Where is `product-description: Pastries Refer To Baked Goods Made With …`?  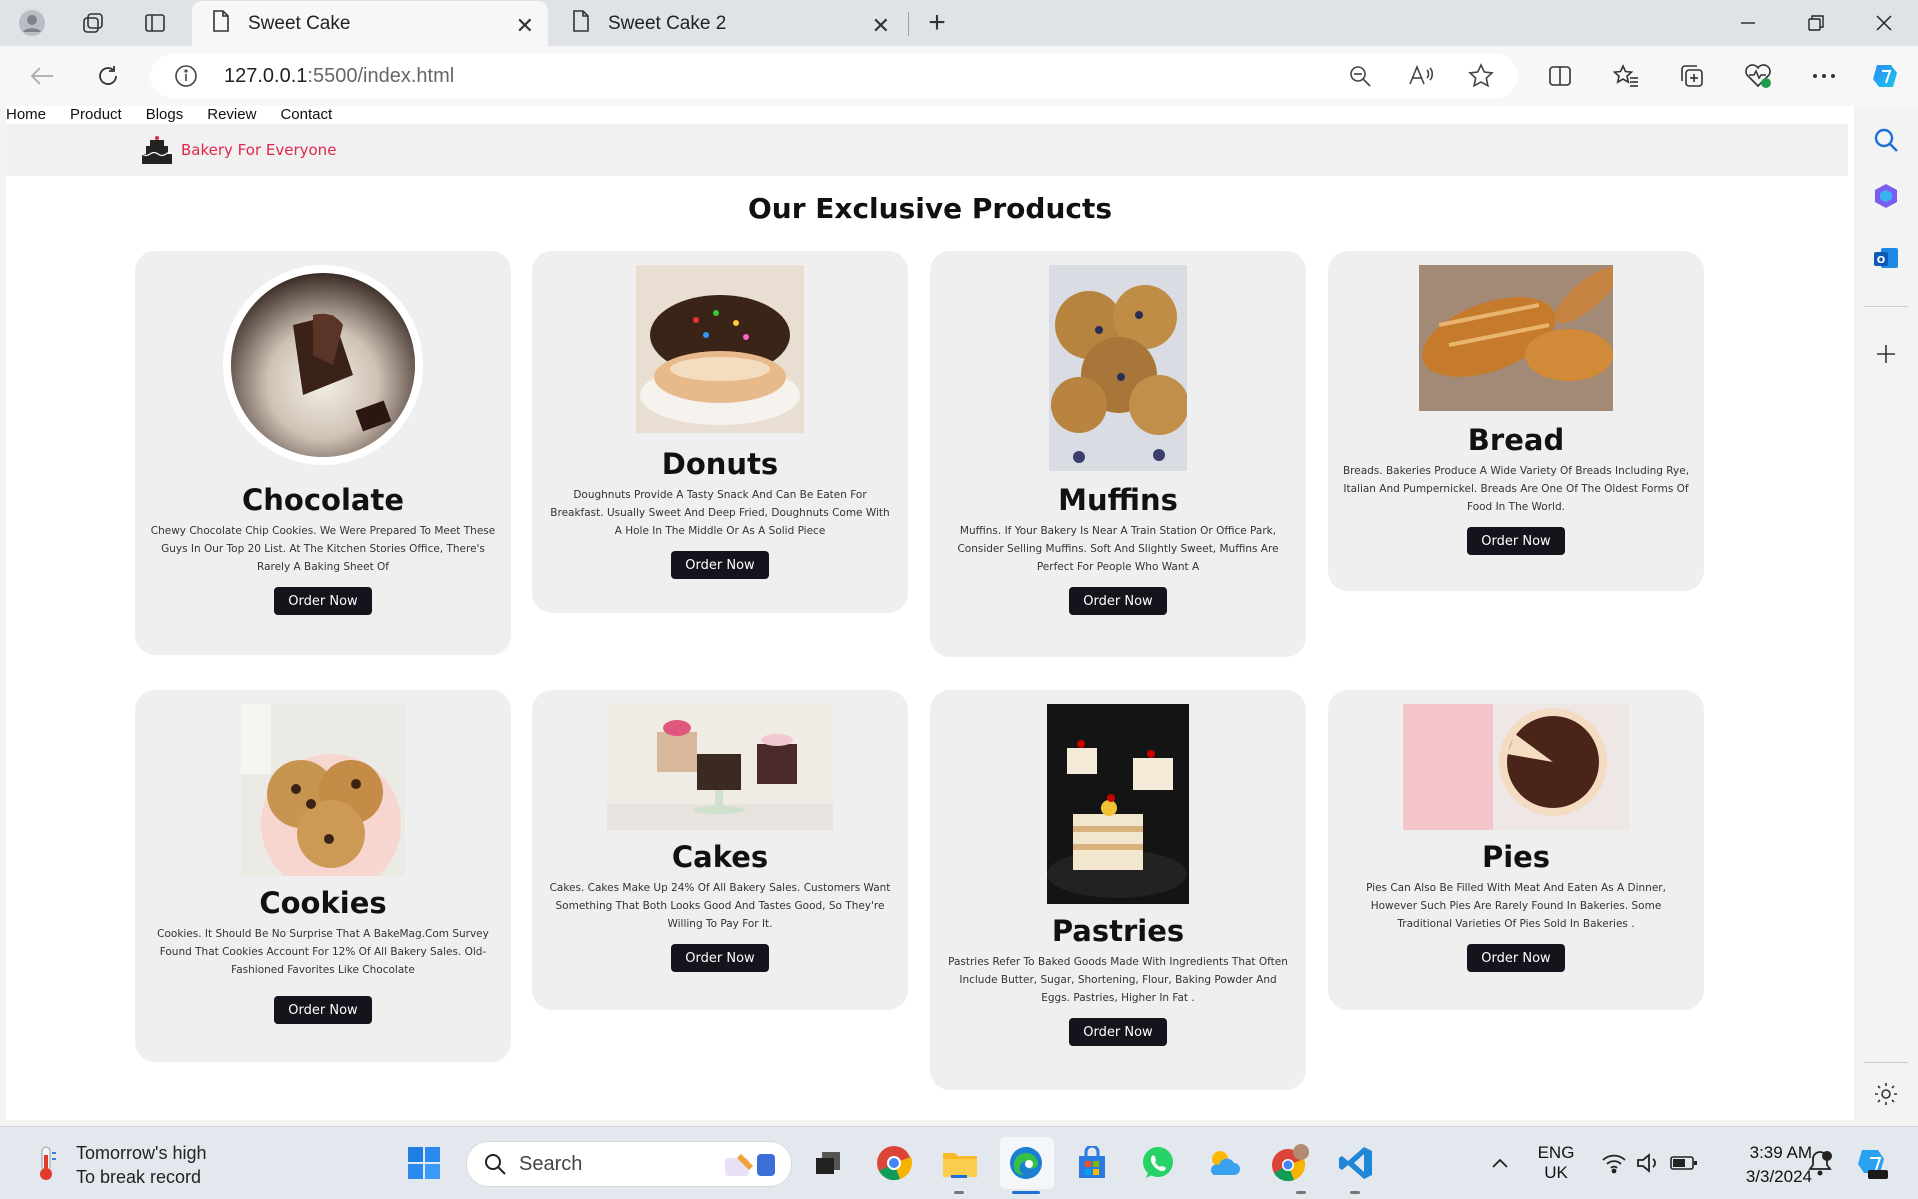 product-description: Pastries Refer To Baked Goods Made With … is located at coordinates (1118, 980).